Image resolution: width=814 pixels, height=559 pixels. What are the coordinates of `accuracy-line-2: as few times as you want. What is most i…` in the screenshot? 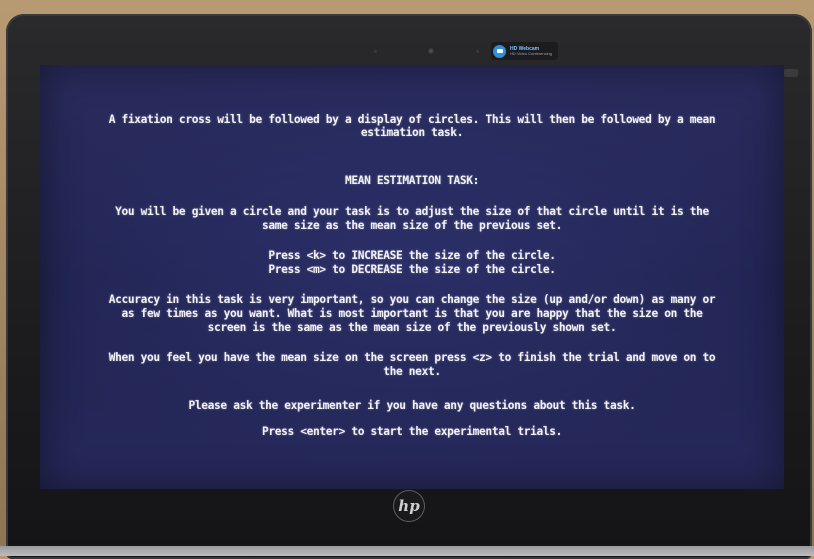 It's located at (412, 313).